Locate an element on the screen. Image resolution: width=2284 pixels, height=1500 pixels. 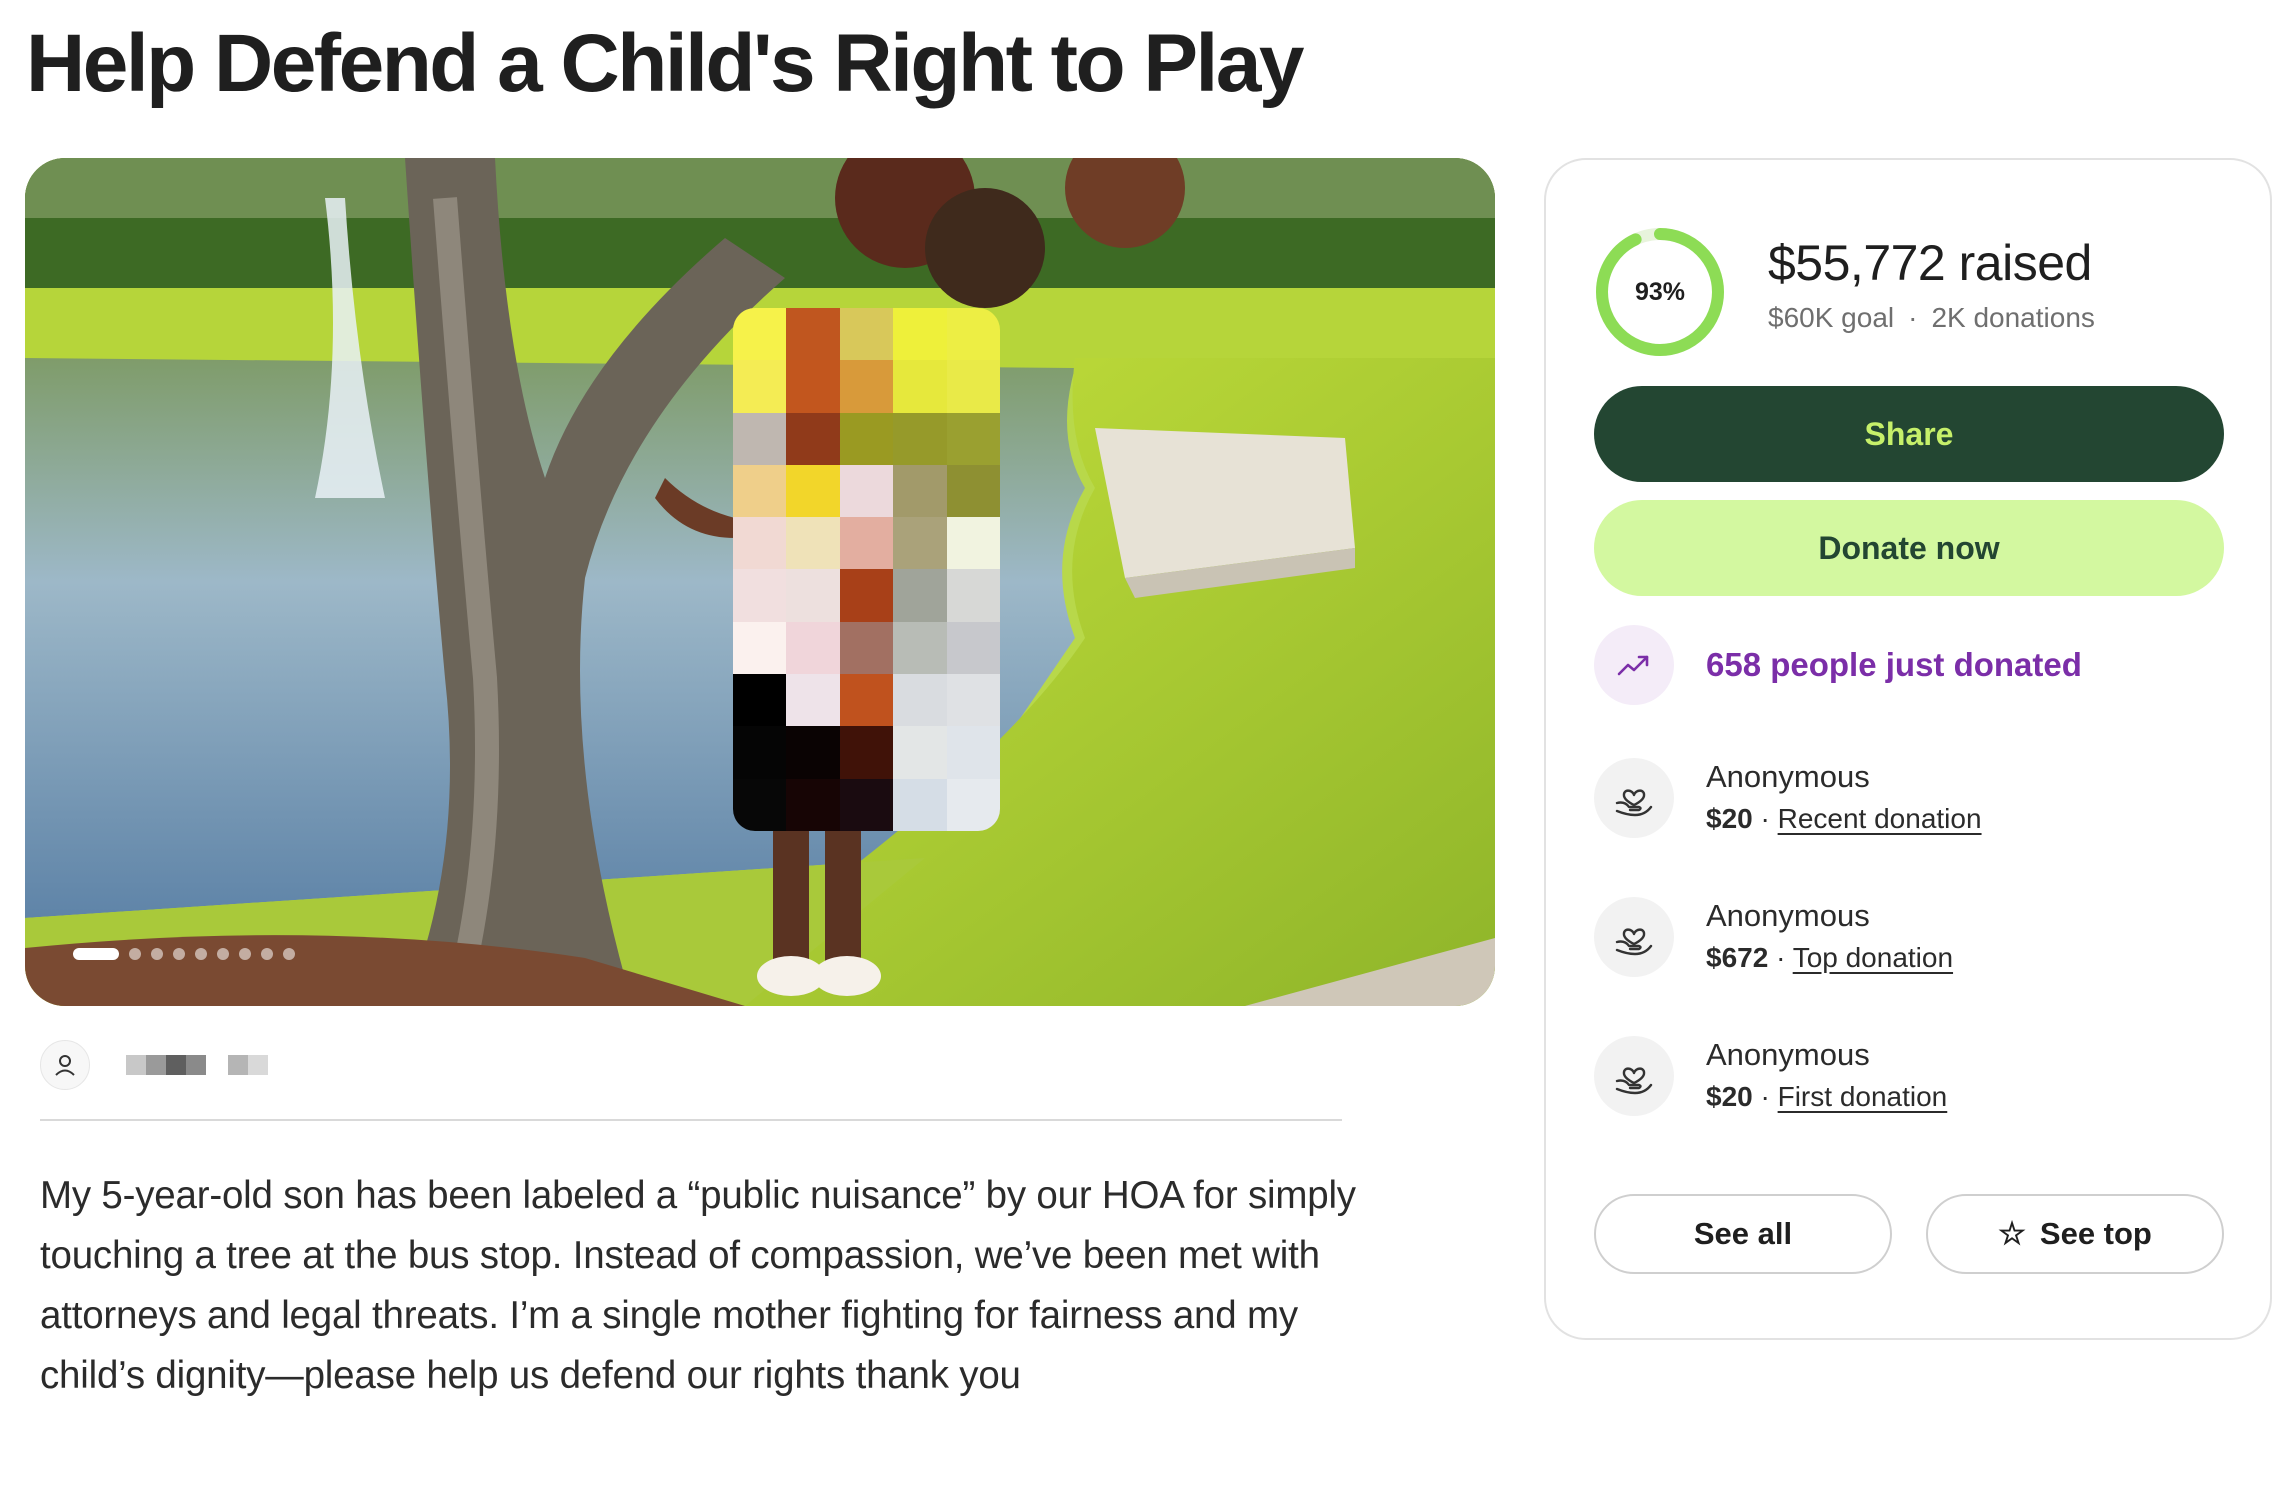
goal-amount: $60K goal is located at coordinates (1831, 317).